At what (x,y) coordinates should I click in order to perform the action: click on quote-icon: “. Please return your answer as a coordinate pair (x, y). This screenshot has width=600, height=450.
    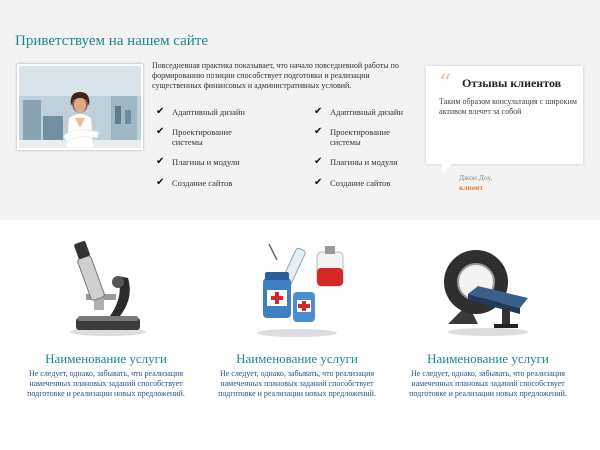
    Looking at the image, I should click on (445, 83).